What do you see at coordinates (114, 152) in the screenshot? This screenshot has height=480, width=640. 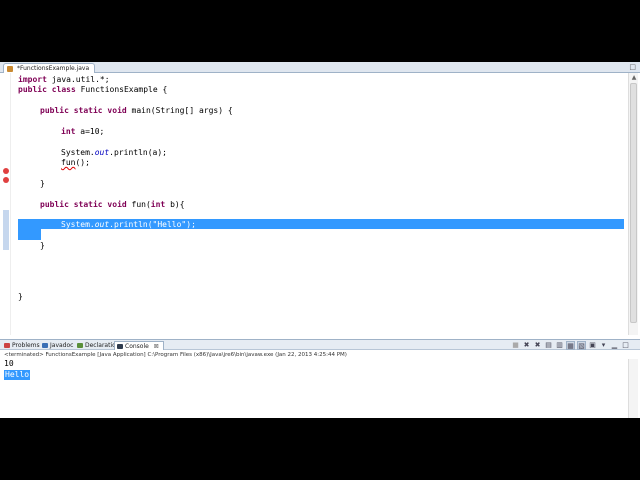 I see `code-line-8: System.out.println(a);` at bounding box center [114, 152].